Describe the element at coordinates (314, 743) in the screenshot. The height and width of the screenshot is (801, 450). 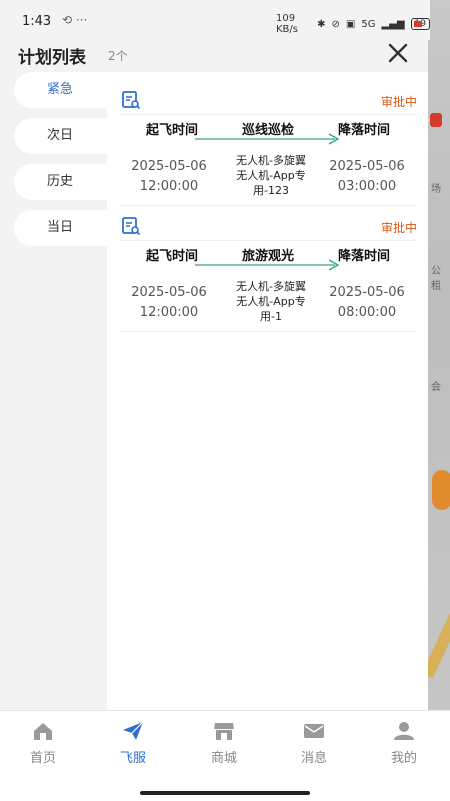
I see `nav-messages: 消息` at that location.